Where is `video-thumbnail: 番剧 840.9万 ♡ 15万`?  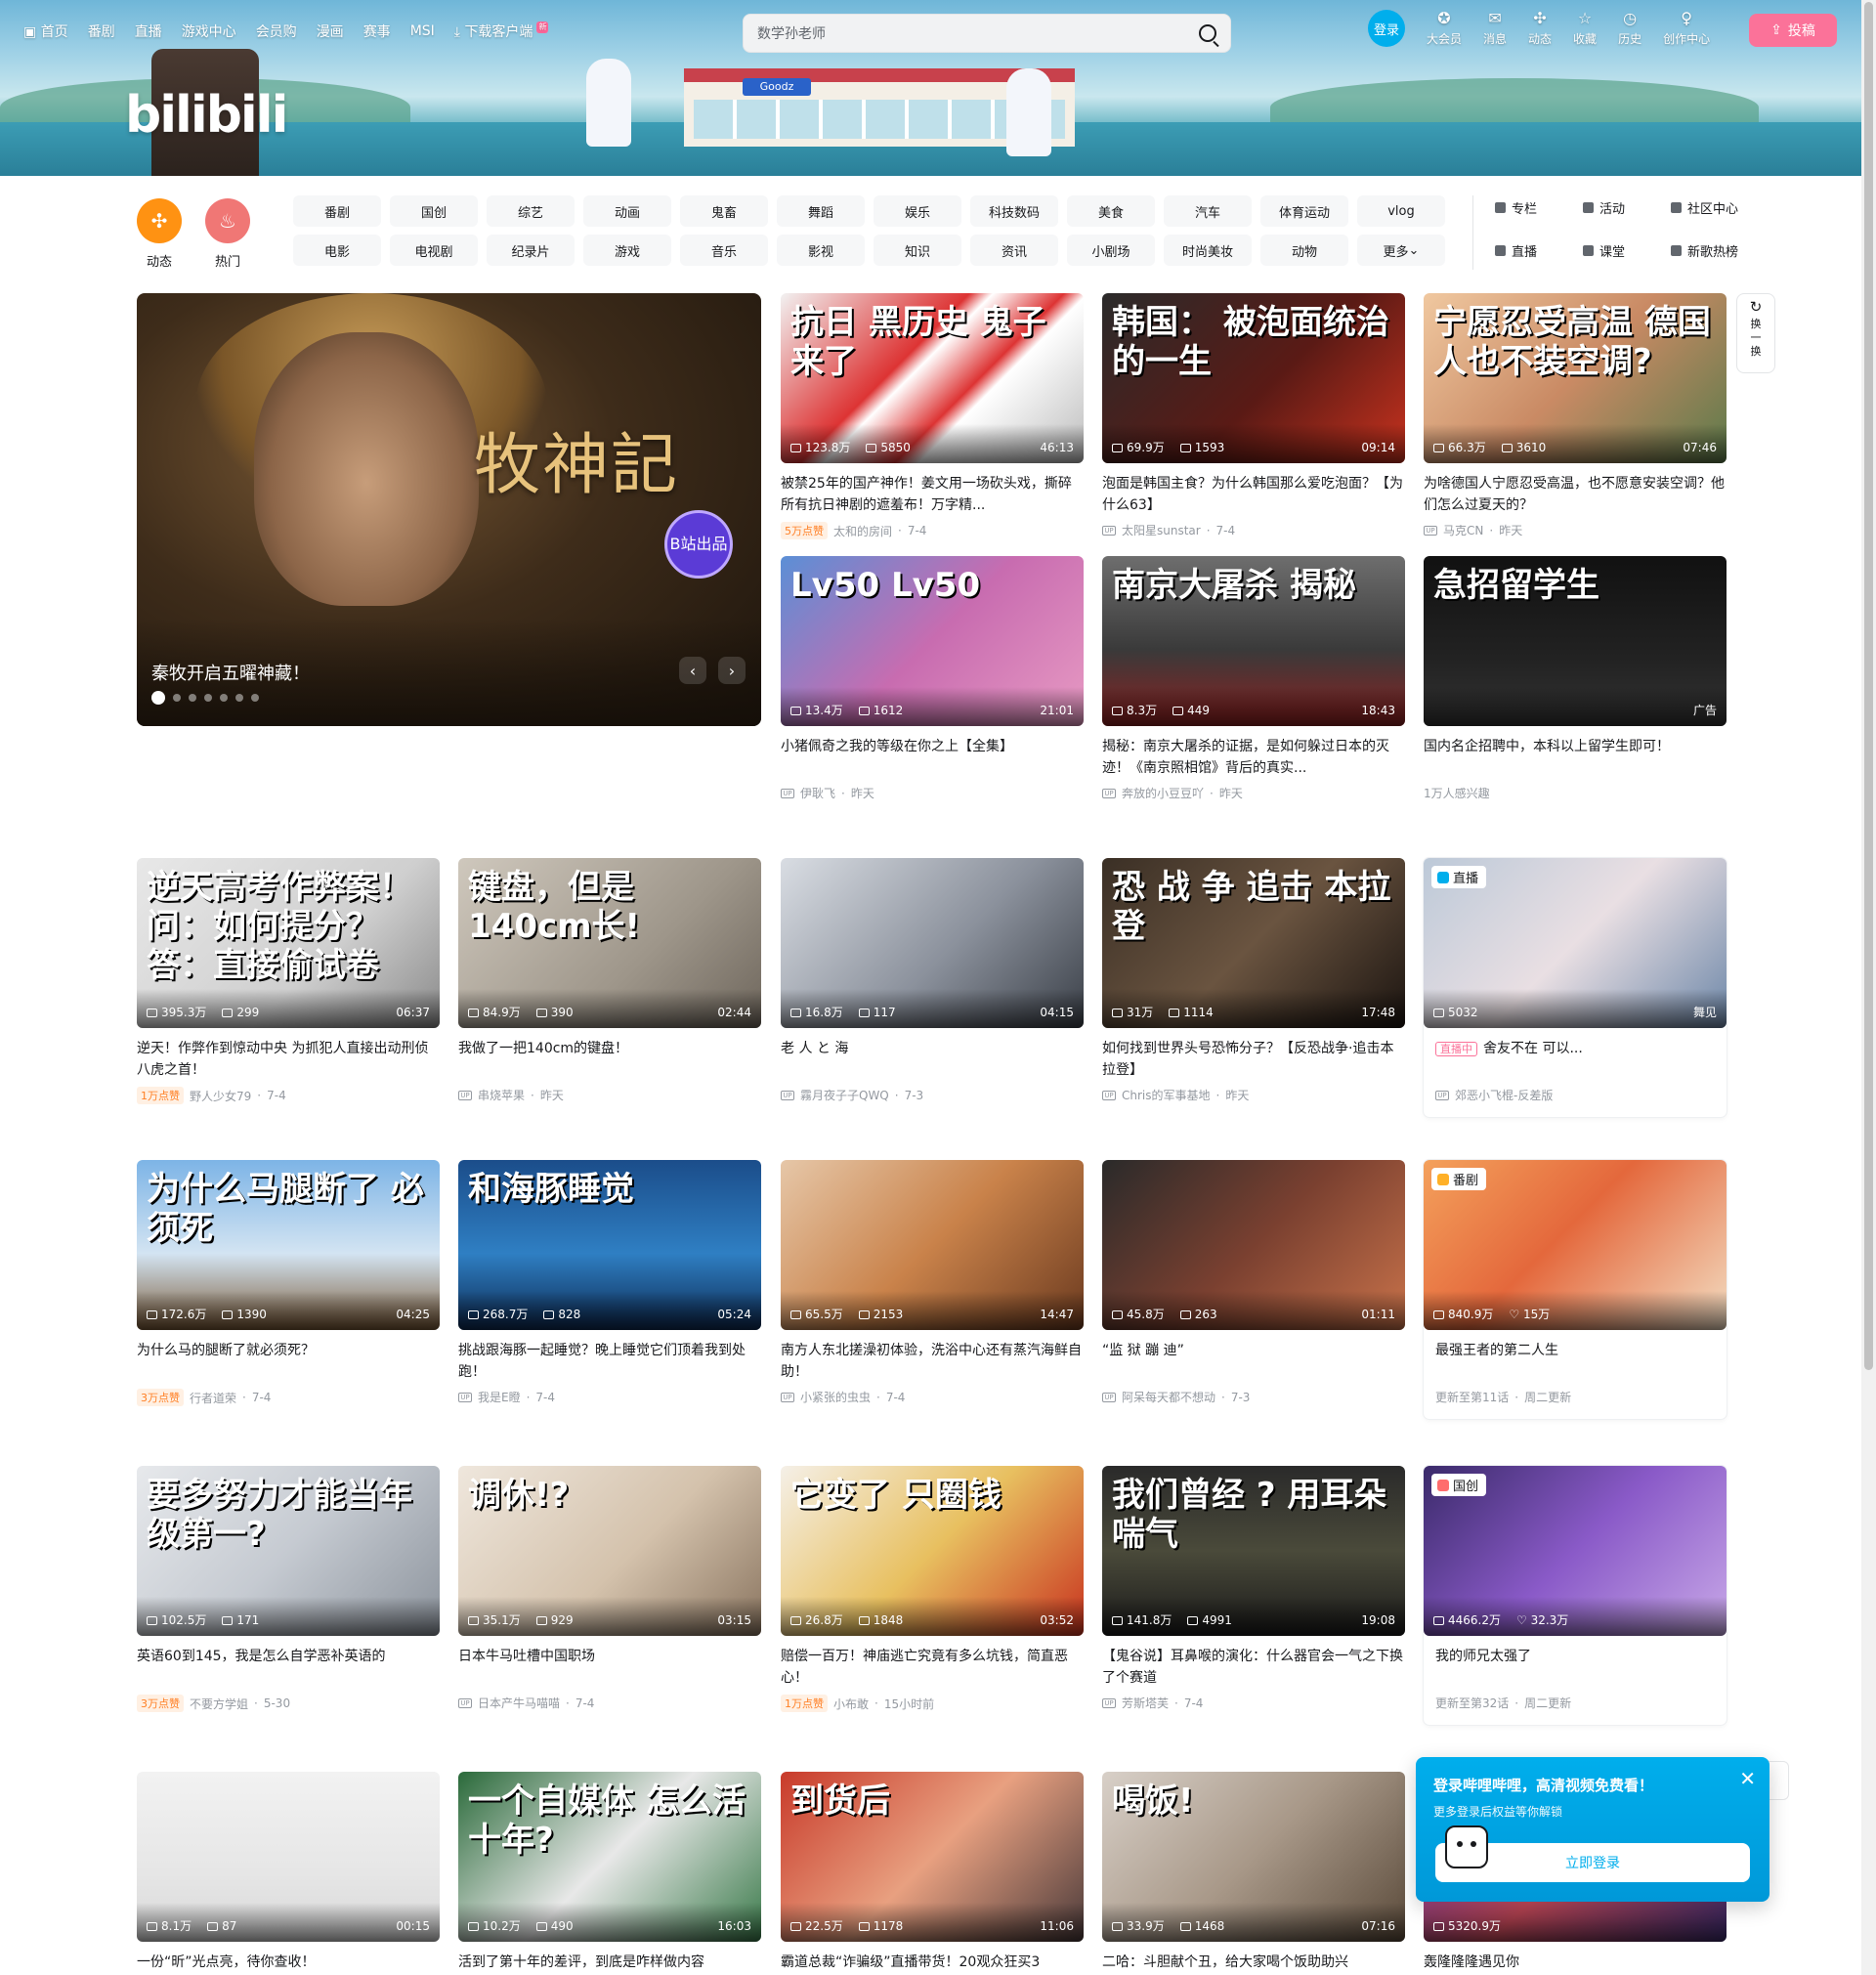
video-thumbnail: 番剧 840.9万 ♡ 15万 is located at coordinates (1575, 1245).